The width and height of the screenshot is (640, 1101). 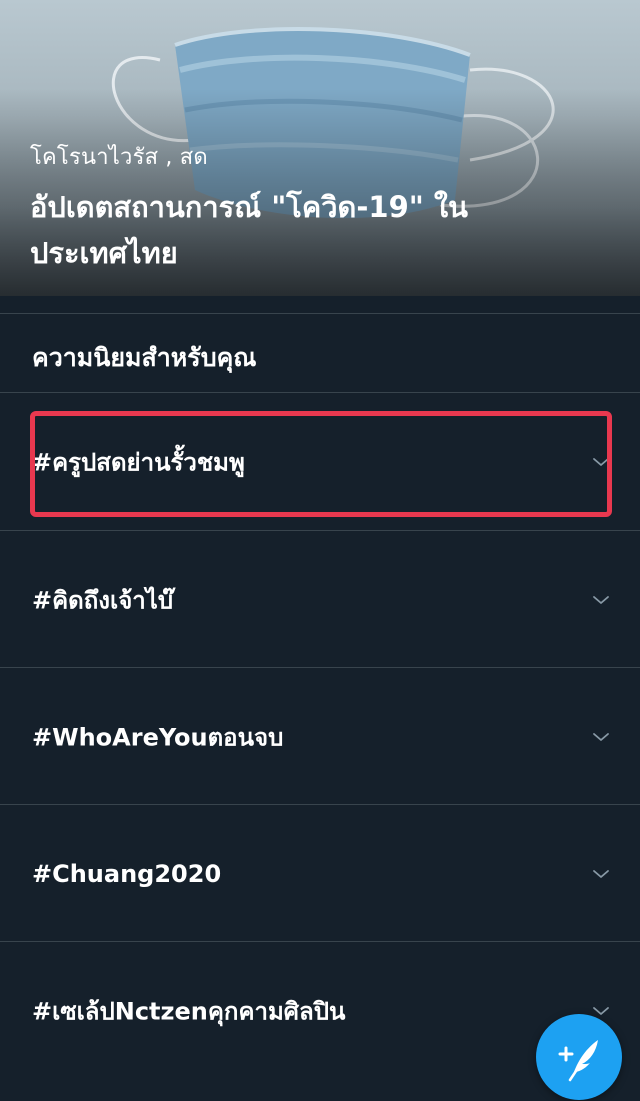 What do you see at coordinates (127, 873) in the screenshot?
I see `trend-label: #Chuang2020` at bounding box center [127, 873].